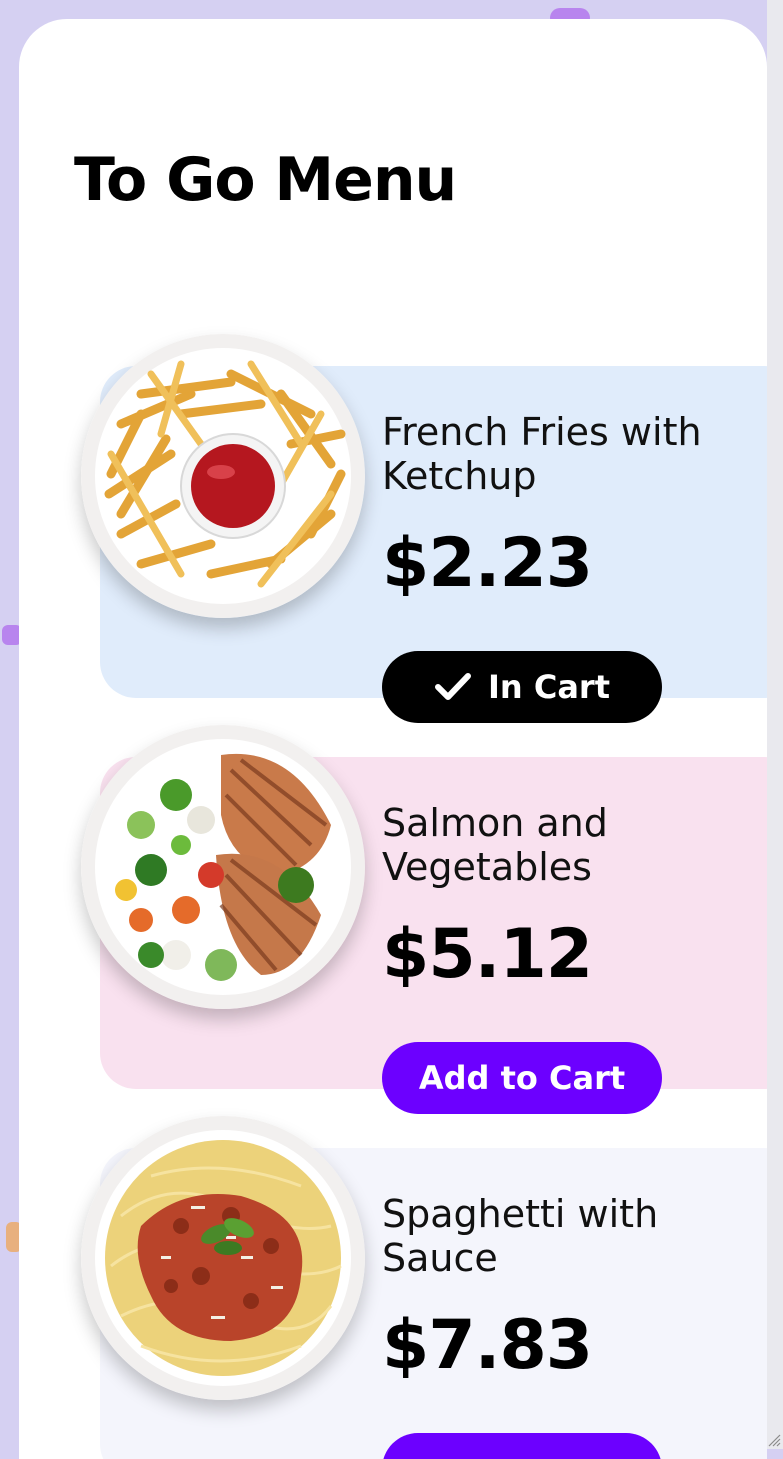  I want to click on check-icon, so click(453, 686).